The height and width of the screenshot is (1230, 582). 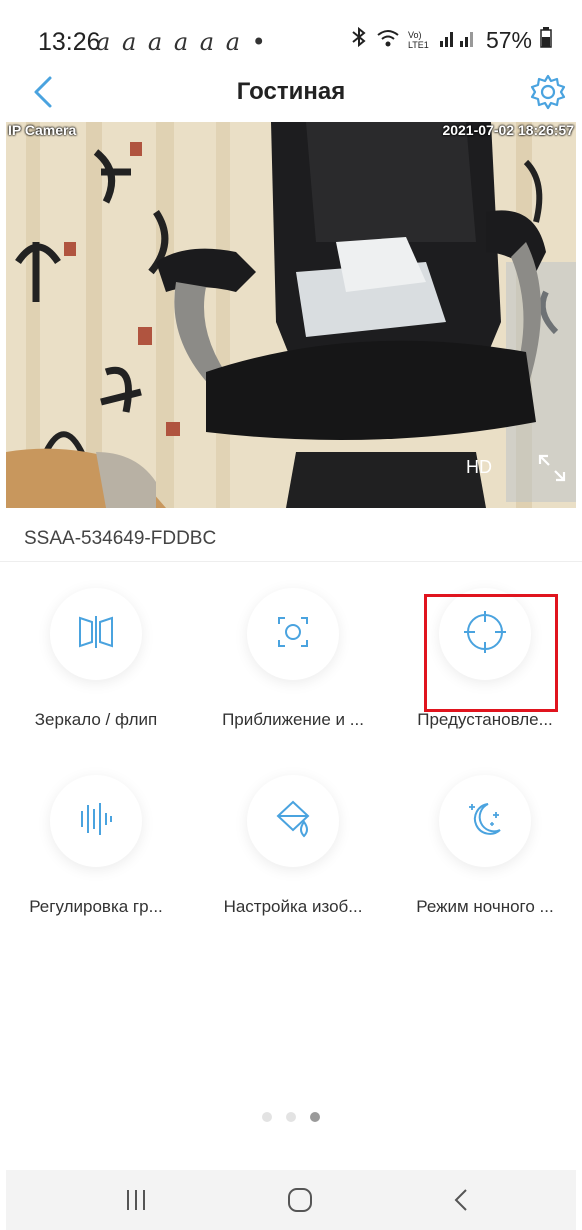 What do you see at coordinates (508, 130) in the screenshot?
I see `video-timestamp: 2021-07-02 18:26:57` at bounding box center [508, 130].